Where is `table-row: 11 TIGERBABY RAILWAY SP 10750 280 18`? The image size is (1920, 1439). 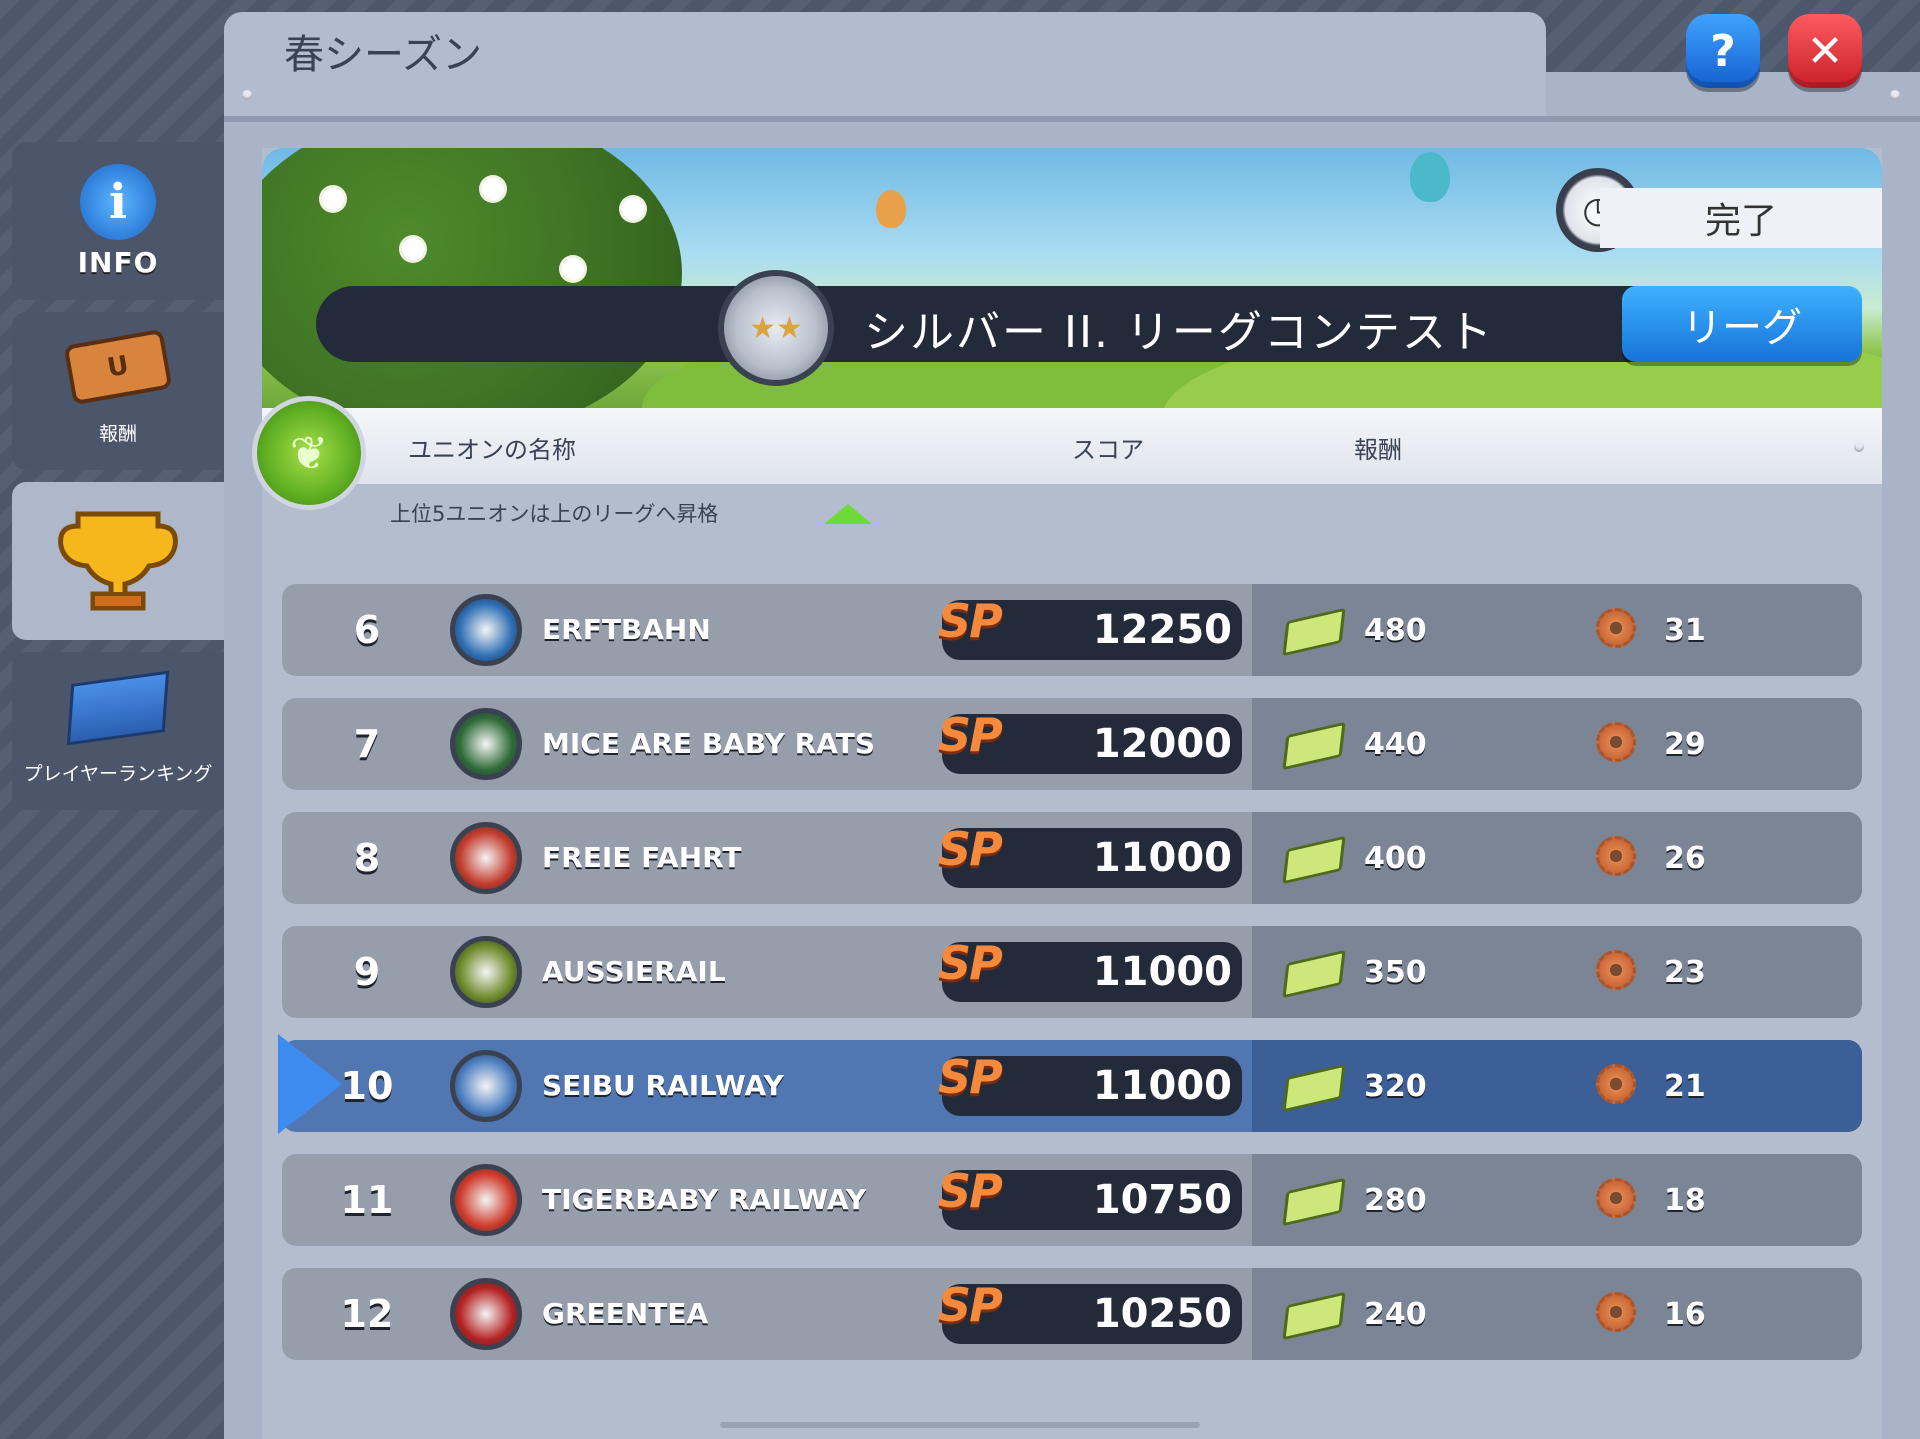
table-row: 11 TIGERBABY RAILWAY SP 10750 280 18 is located at coordinates (1072, 1200).